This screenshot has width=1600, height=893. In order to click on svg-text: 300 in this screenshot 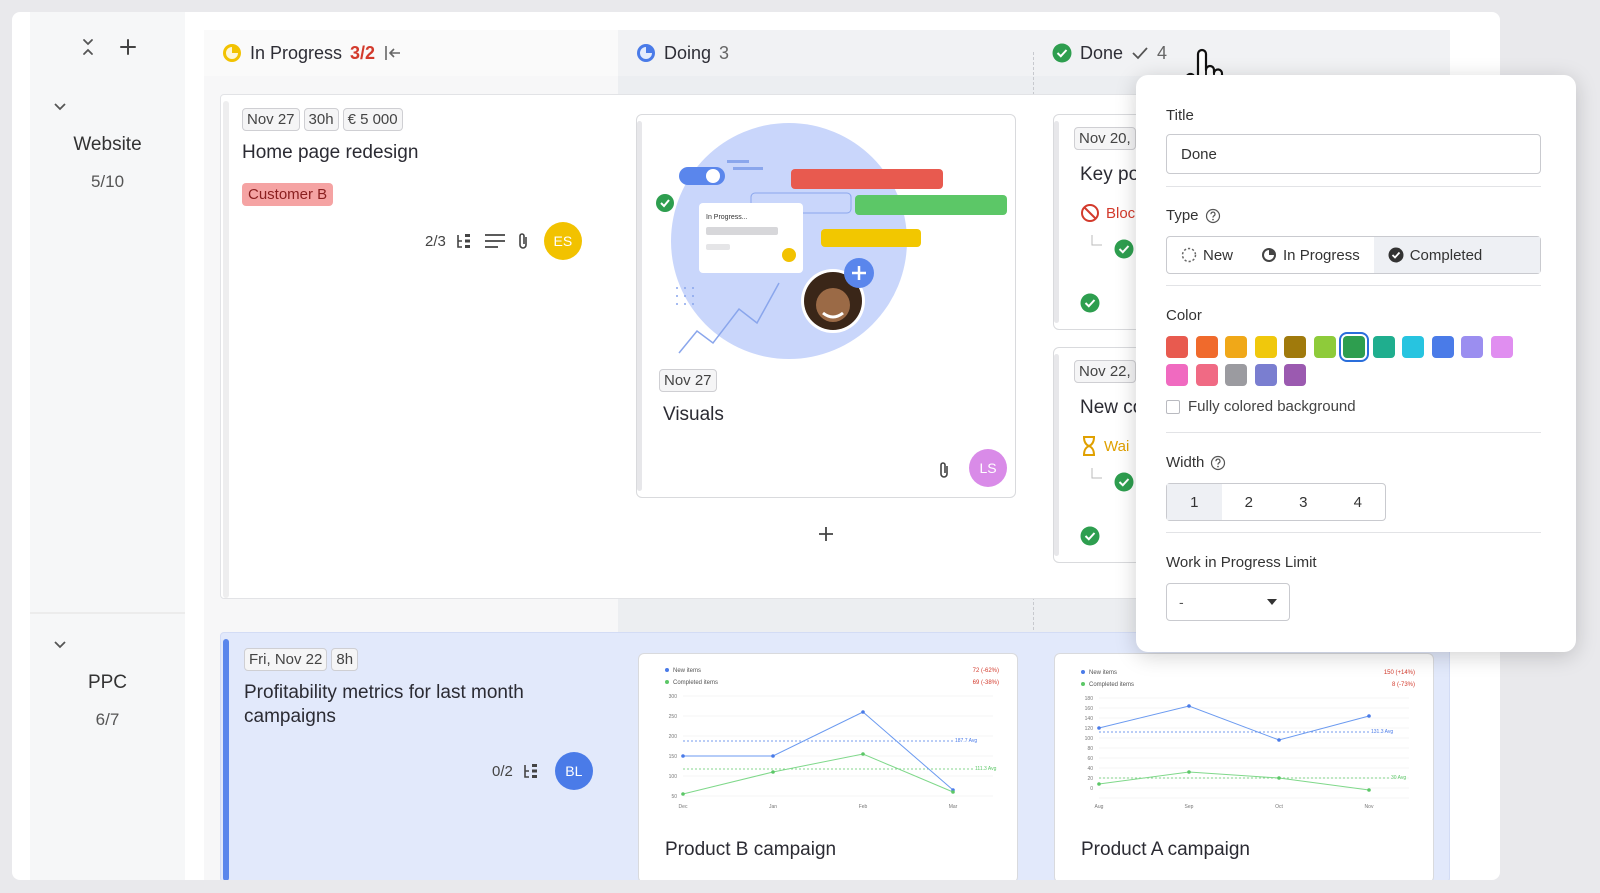, I will do `click(673, 697)`.